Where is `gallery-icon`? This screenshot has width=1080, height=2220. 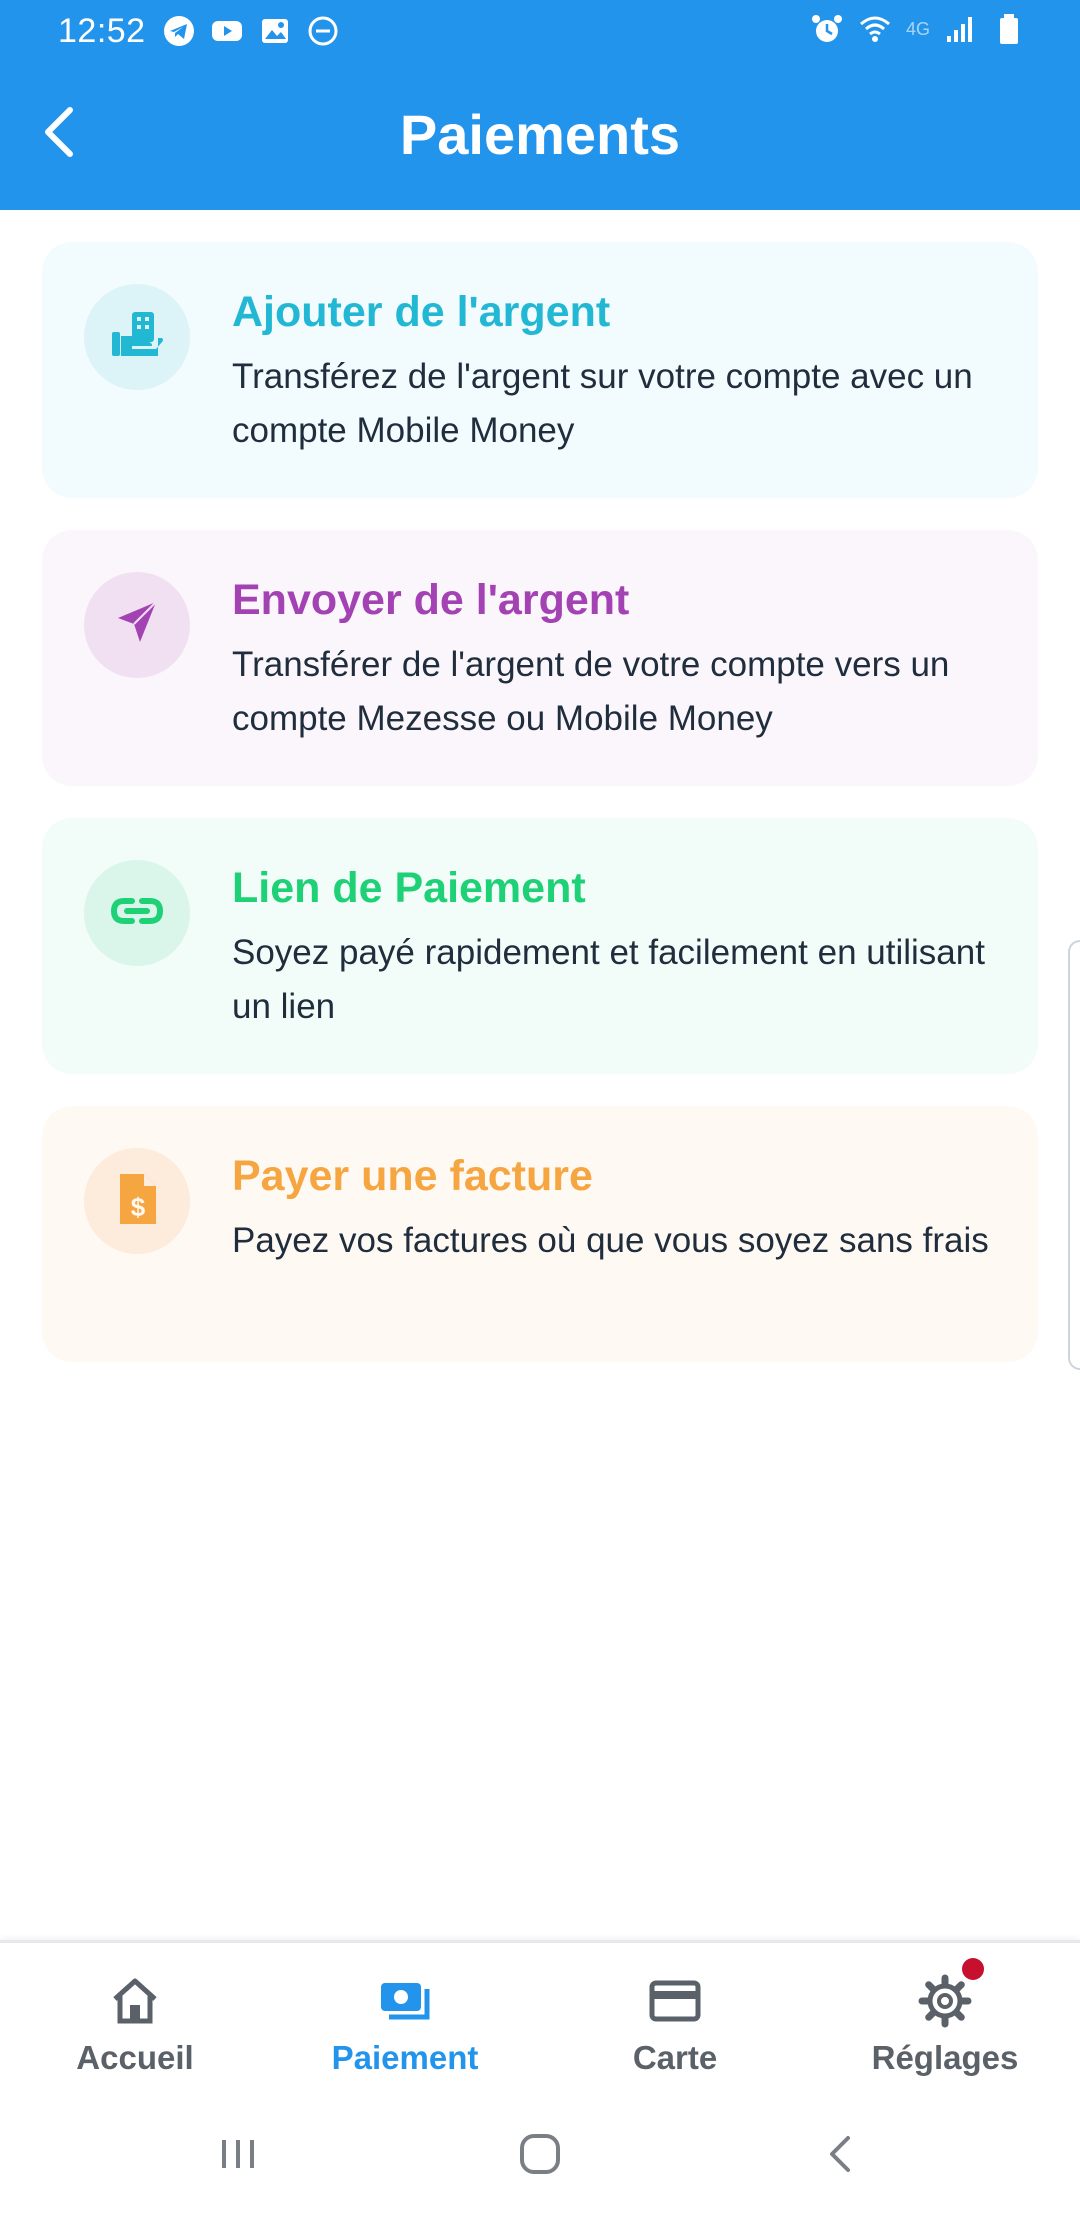
gallery-icon is located at coordinates (275, 31).